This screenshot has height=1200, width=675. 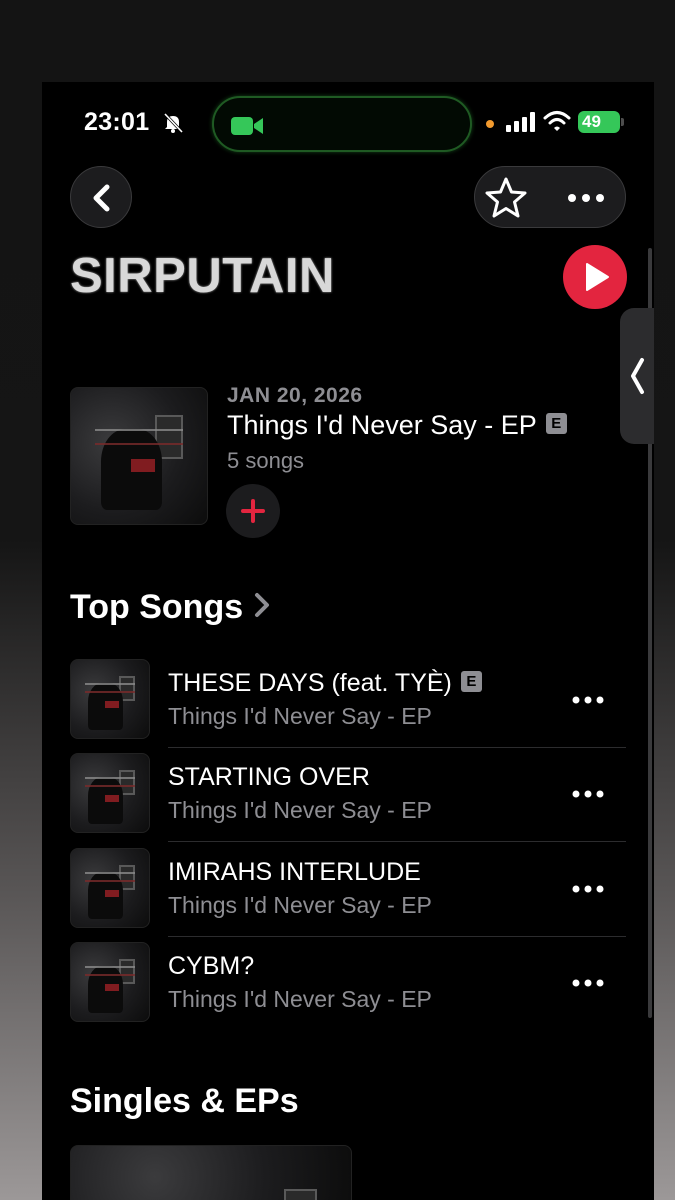 I want to click on privacy-indicator-dot, so click(x=490, y=124).